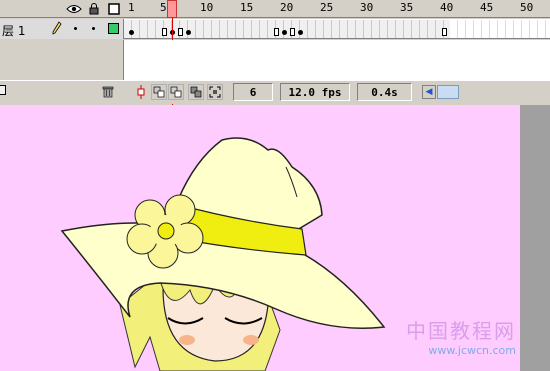 The width and height of the screenshot is (550, 371). What do you see at coordinates (327, 7) in the screenshot?
I see `ruler-label: 25` at bounding box center [327, 7].